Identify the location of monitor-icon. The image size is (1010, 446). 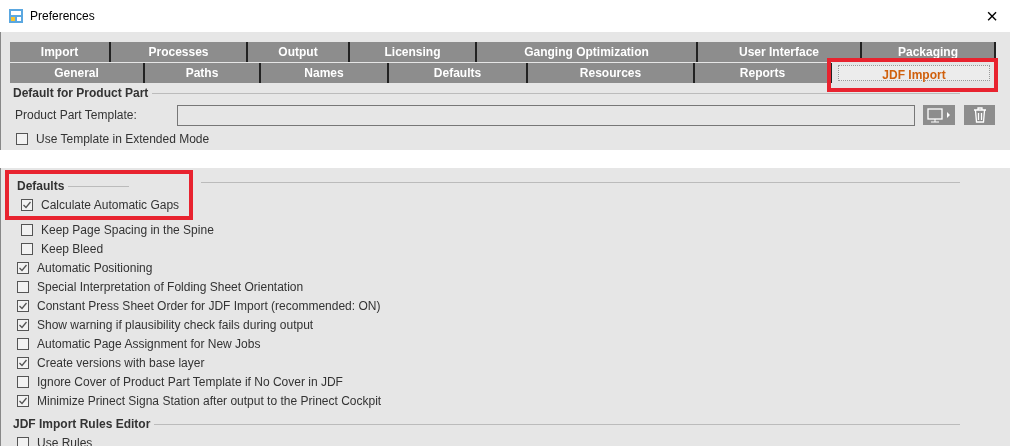
(939, 115).